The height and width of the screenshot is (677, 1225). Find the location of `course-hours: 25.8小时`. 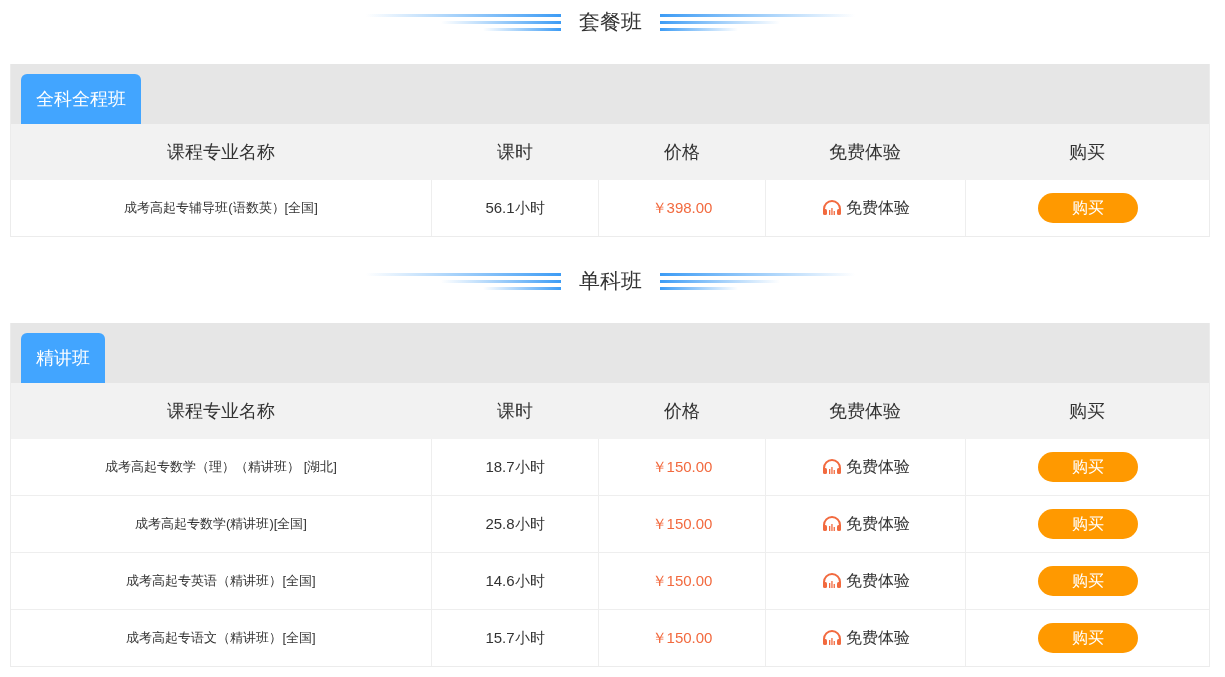

course-hours: 25.8小时 is located at coordinates (515, 524).